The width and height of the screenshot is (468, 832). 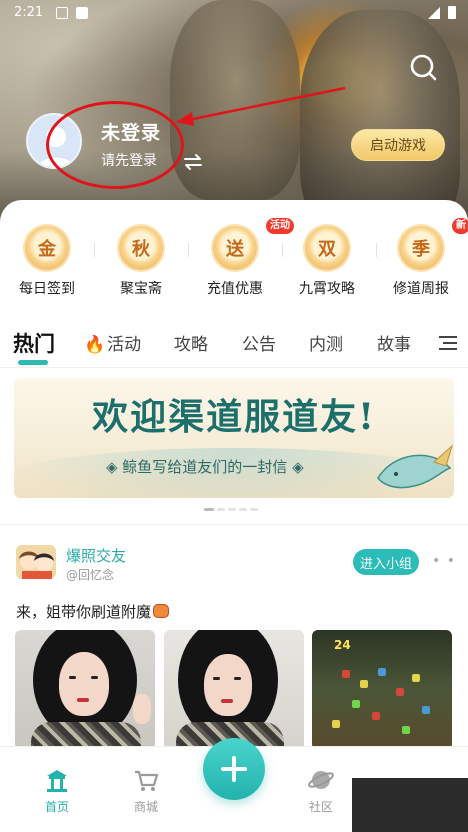 What do you see at coordinates (90, 574) in the screenshot?
I see `post-author-handle: @回忆念` at bounding box center [90, 574].